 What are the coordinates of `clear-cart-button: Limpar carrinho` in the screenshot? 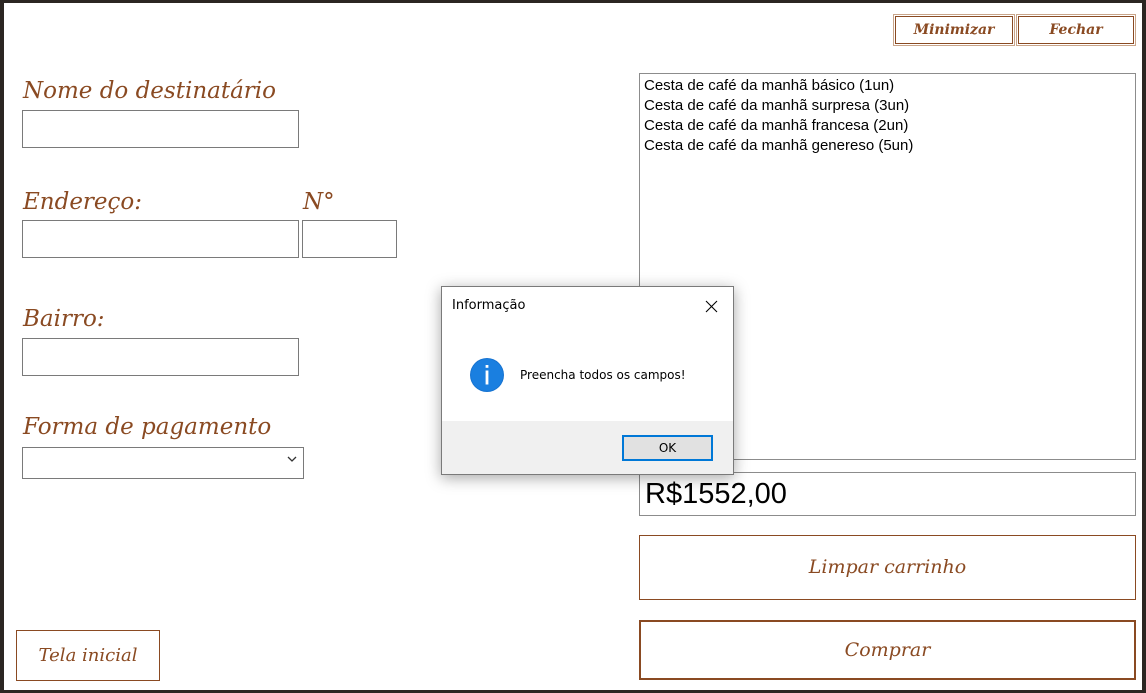 It's located at (887, 567).